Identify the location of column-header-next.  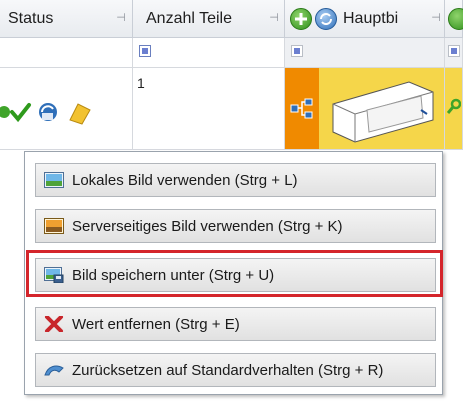
(454, 19).